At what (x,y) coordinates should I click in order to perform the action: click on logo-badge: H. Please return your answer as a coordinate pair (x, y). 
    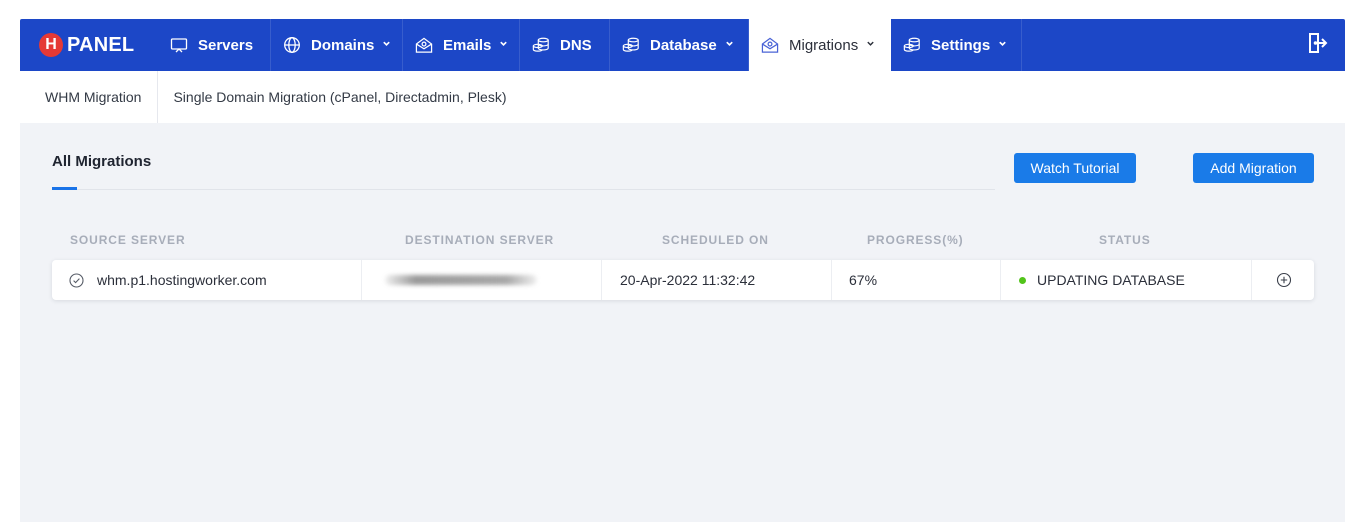
    Looking at the image, I should click on (51, 45).